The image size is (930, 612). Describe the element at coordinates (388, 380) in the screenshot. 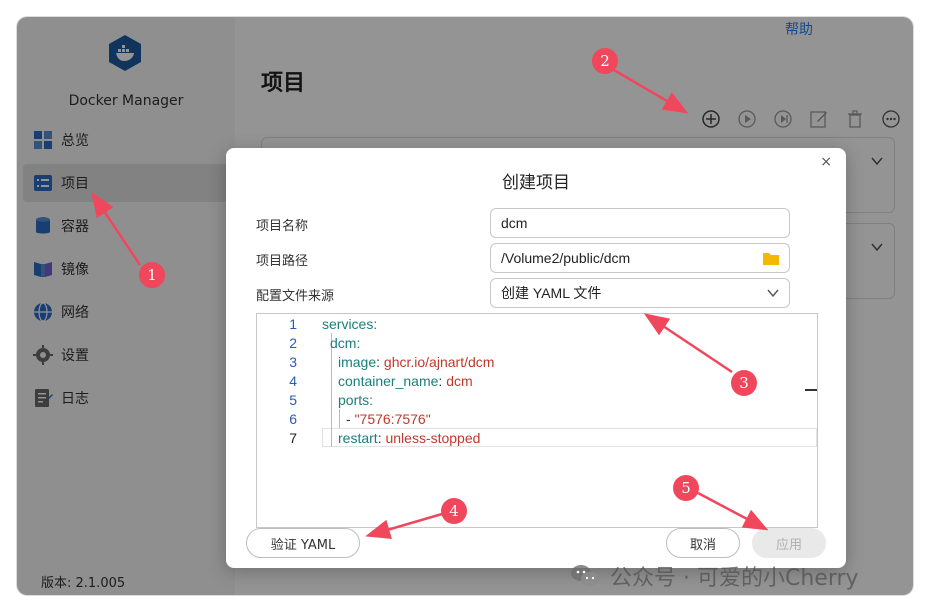

I see `yaml-key: container_name` at that location.